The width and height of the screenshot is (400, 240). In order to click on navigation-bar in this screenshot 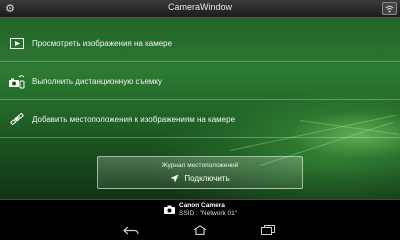, I will do `click(200, 230)`.